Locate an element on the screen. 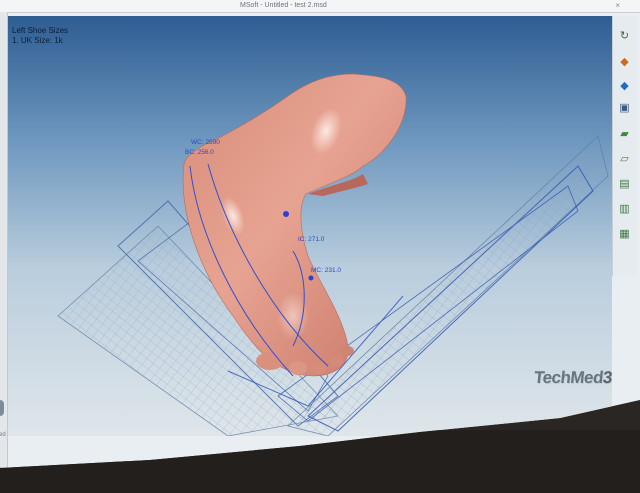 Image resolution: width=640 pixels, height=493 pixels. left-panel: ed pe is located at coordinates (4, 240).